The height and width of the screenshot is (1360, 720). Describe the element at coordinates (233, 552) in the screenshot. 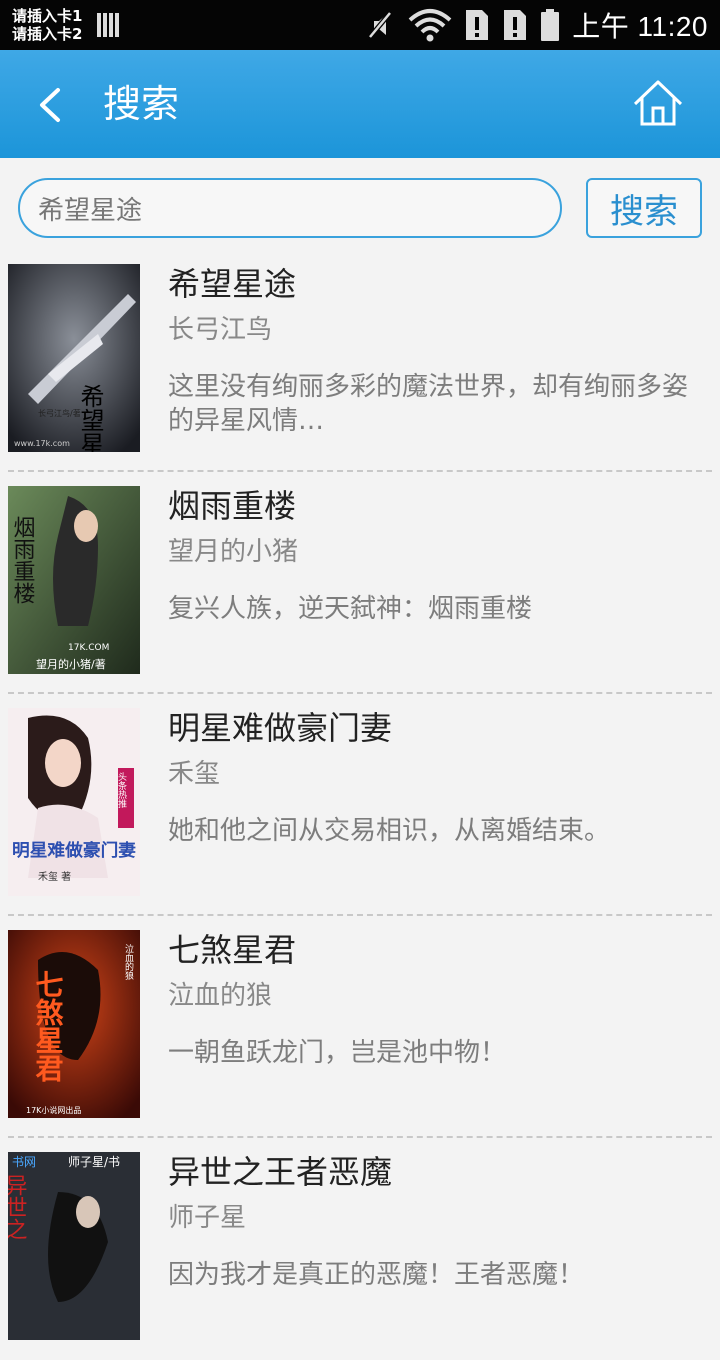

I see `book-author: 望月的小猪` at that location.